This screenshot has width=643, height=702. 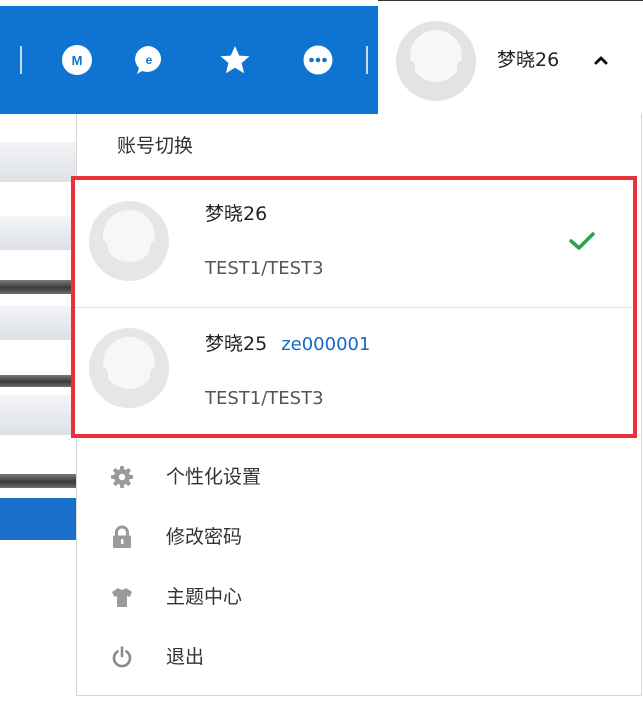 What do you see at coordinates (359, 538) in the screenshot?
I see `menu-item-change-password: 修改密码` at bounding box center [359, 538].